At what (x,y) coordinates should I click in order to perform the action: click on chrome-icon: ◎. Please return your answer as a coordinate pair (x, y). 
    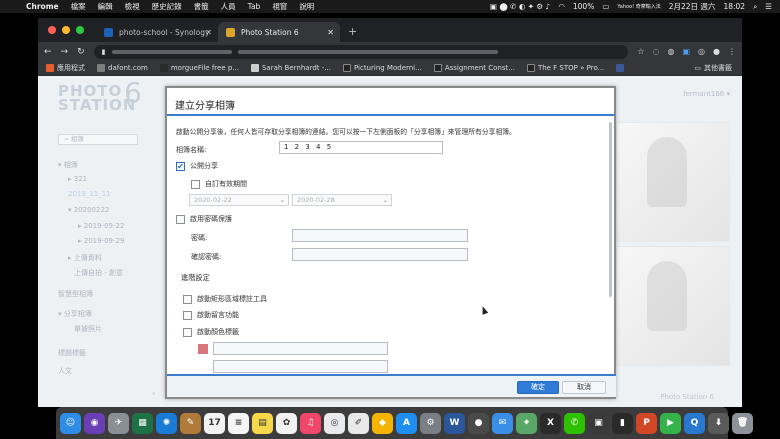
    Looking at the image, I should click on (334, 423).